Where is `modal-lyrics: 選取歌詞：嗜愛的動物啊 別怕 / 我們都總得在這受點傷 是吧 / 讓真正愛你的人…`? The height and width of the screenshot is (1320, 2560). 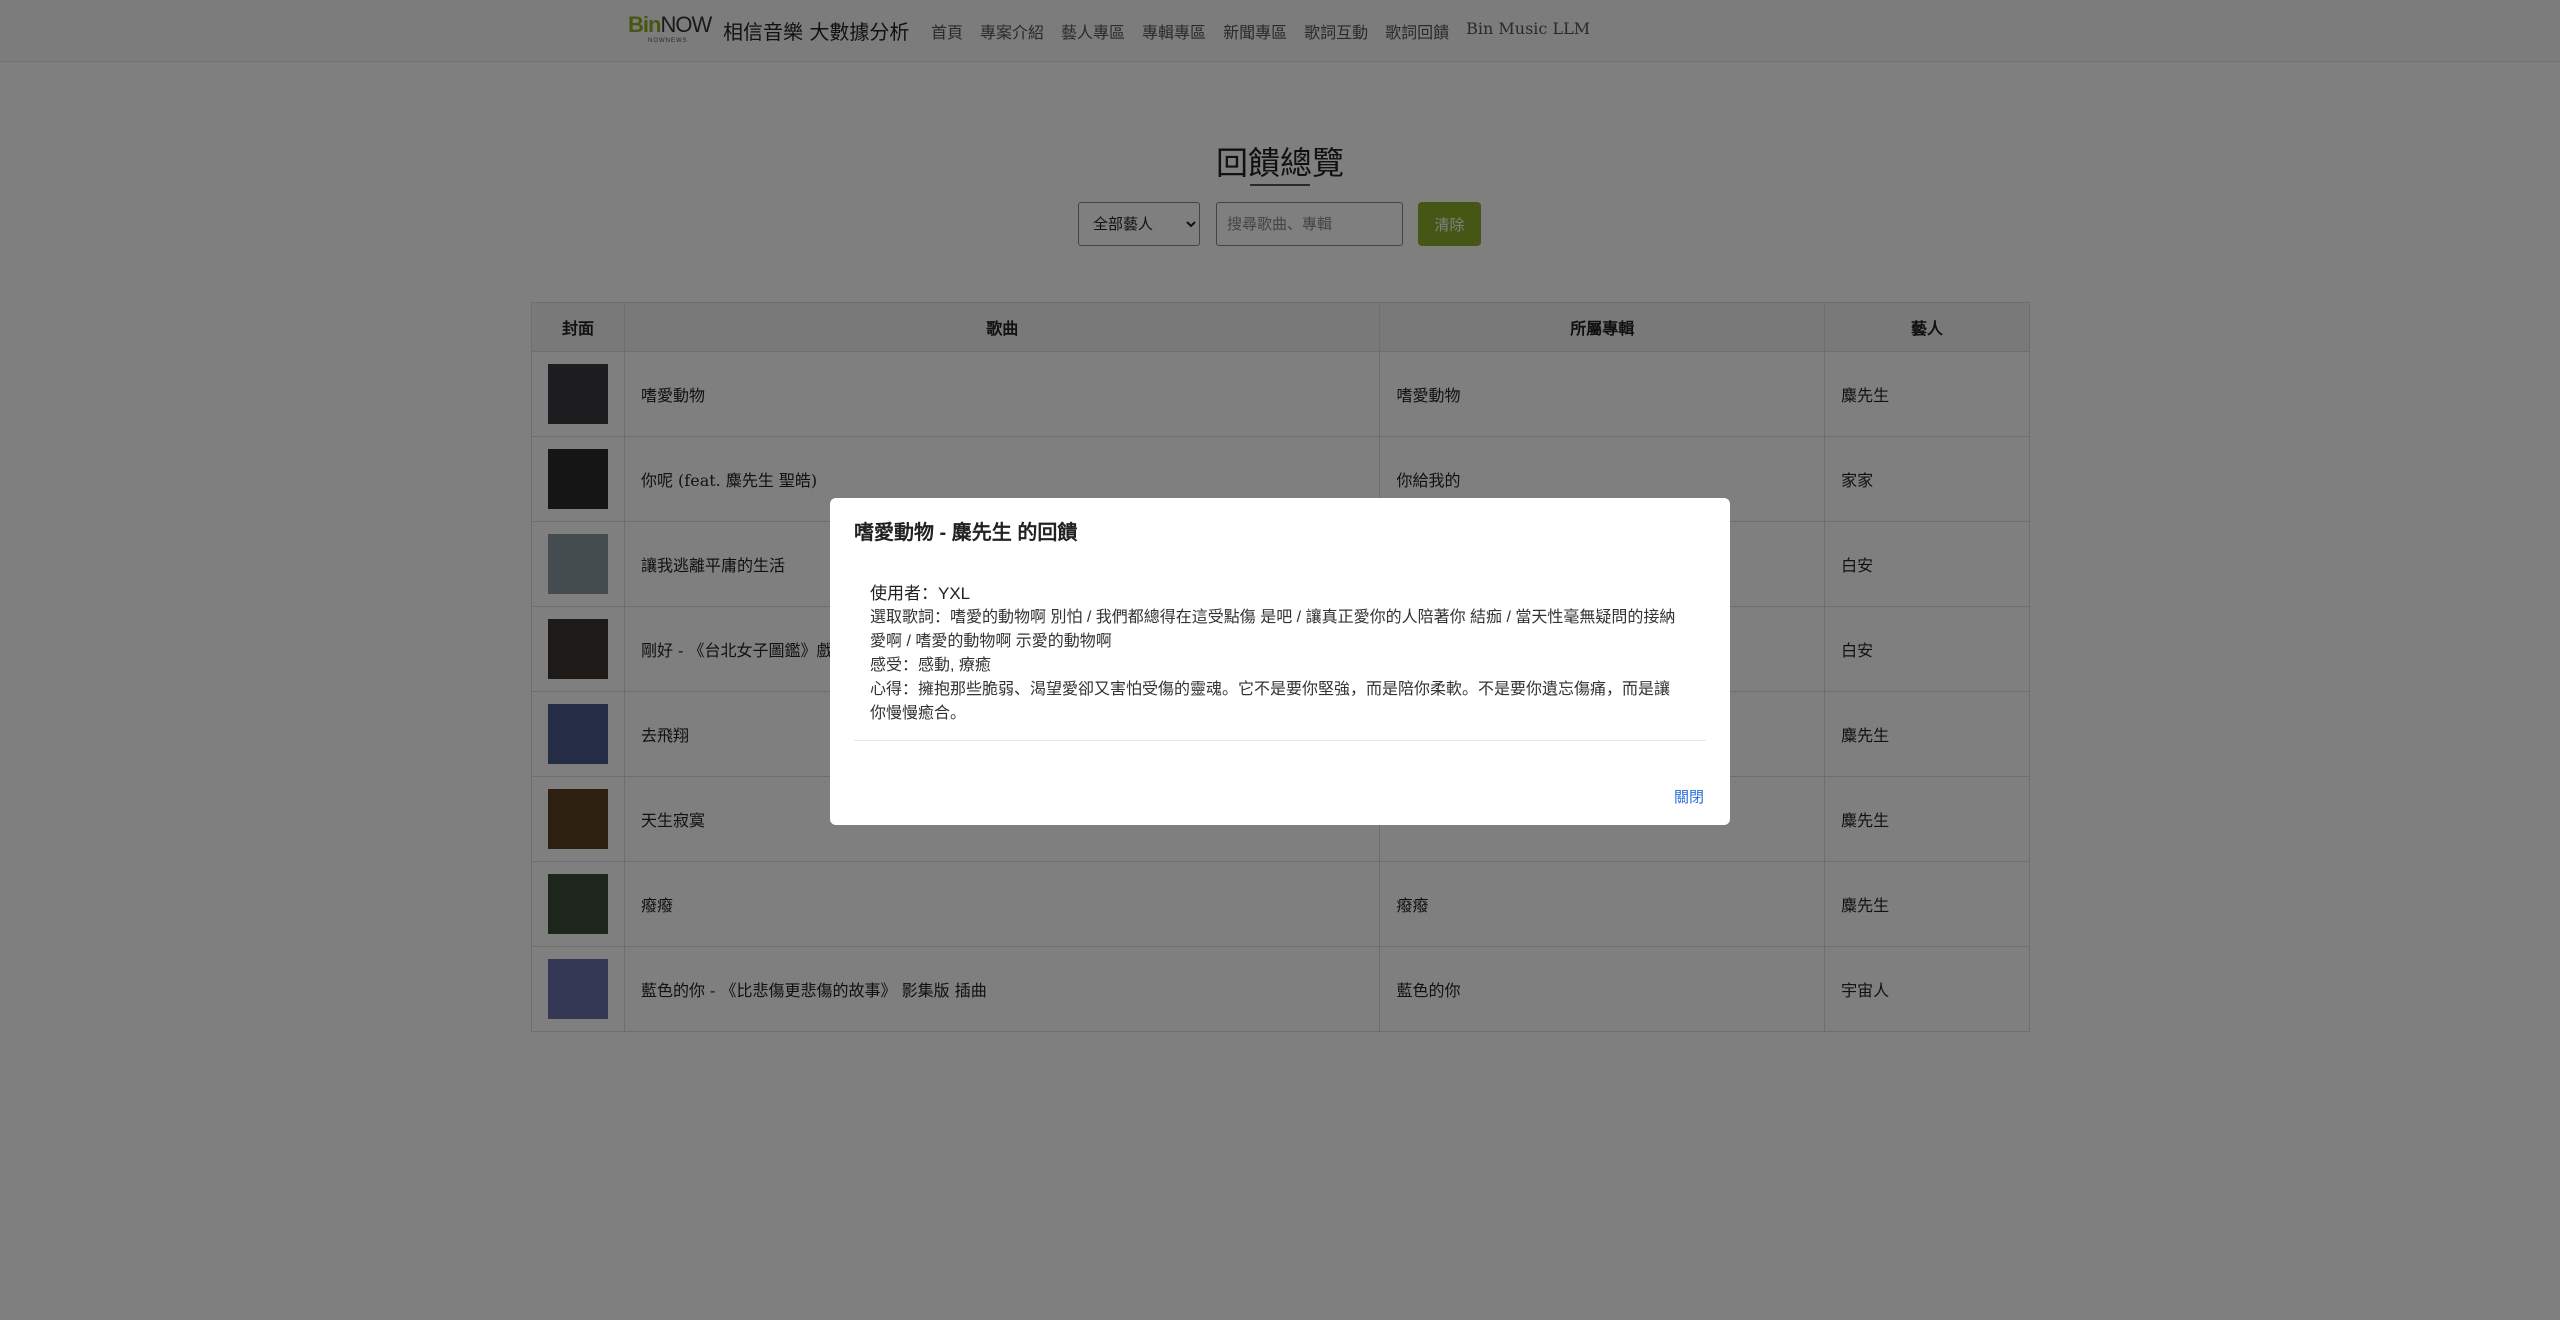
modal-lyrics: 選取歌詞：嗜愛的動物啊 別怕 / 我們都總得在這受點傷 是吧 / 讓真正愛你的人… is located at coordinates (1273, 617).